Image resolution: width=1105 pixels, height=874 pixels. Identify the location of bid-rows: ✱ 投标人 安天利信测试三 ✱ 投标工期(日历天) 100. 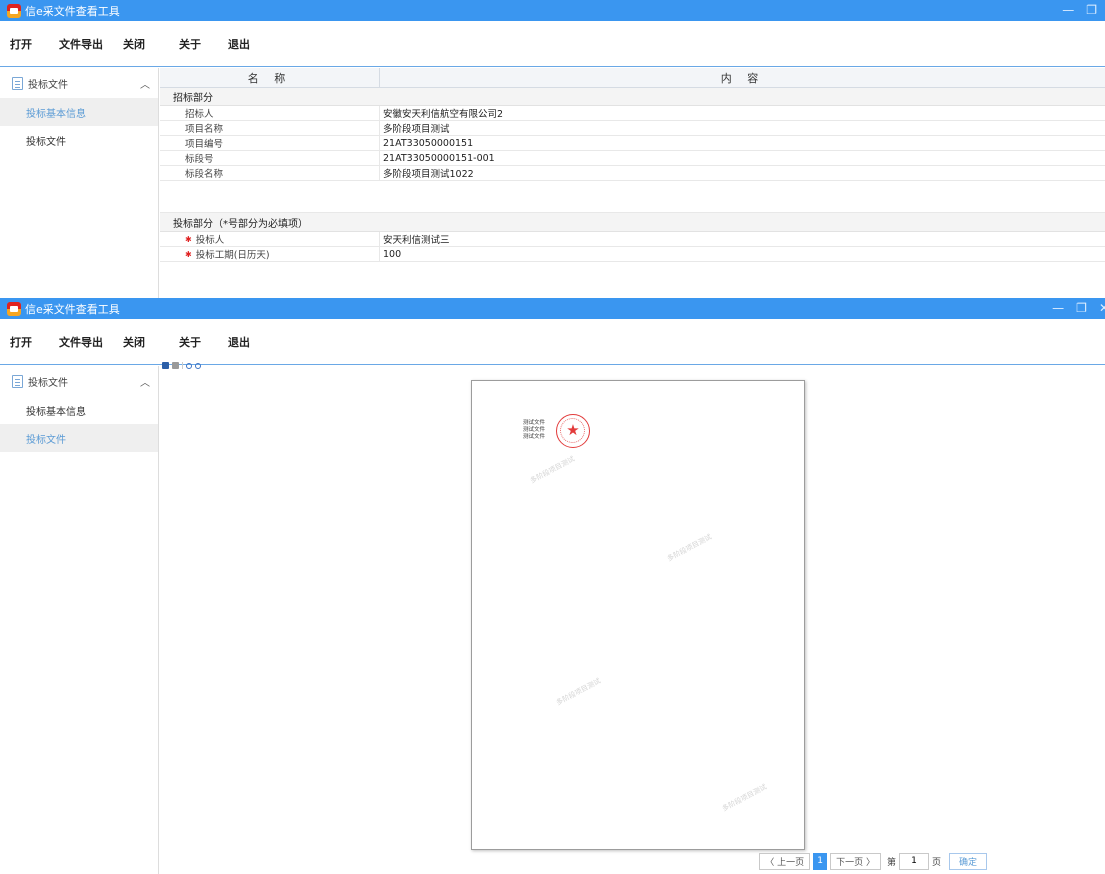
(632, 247).